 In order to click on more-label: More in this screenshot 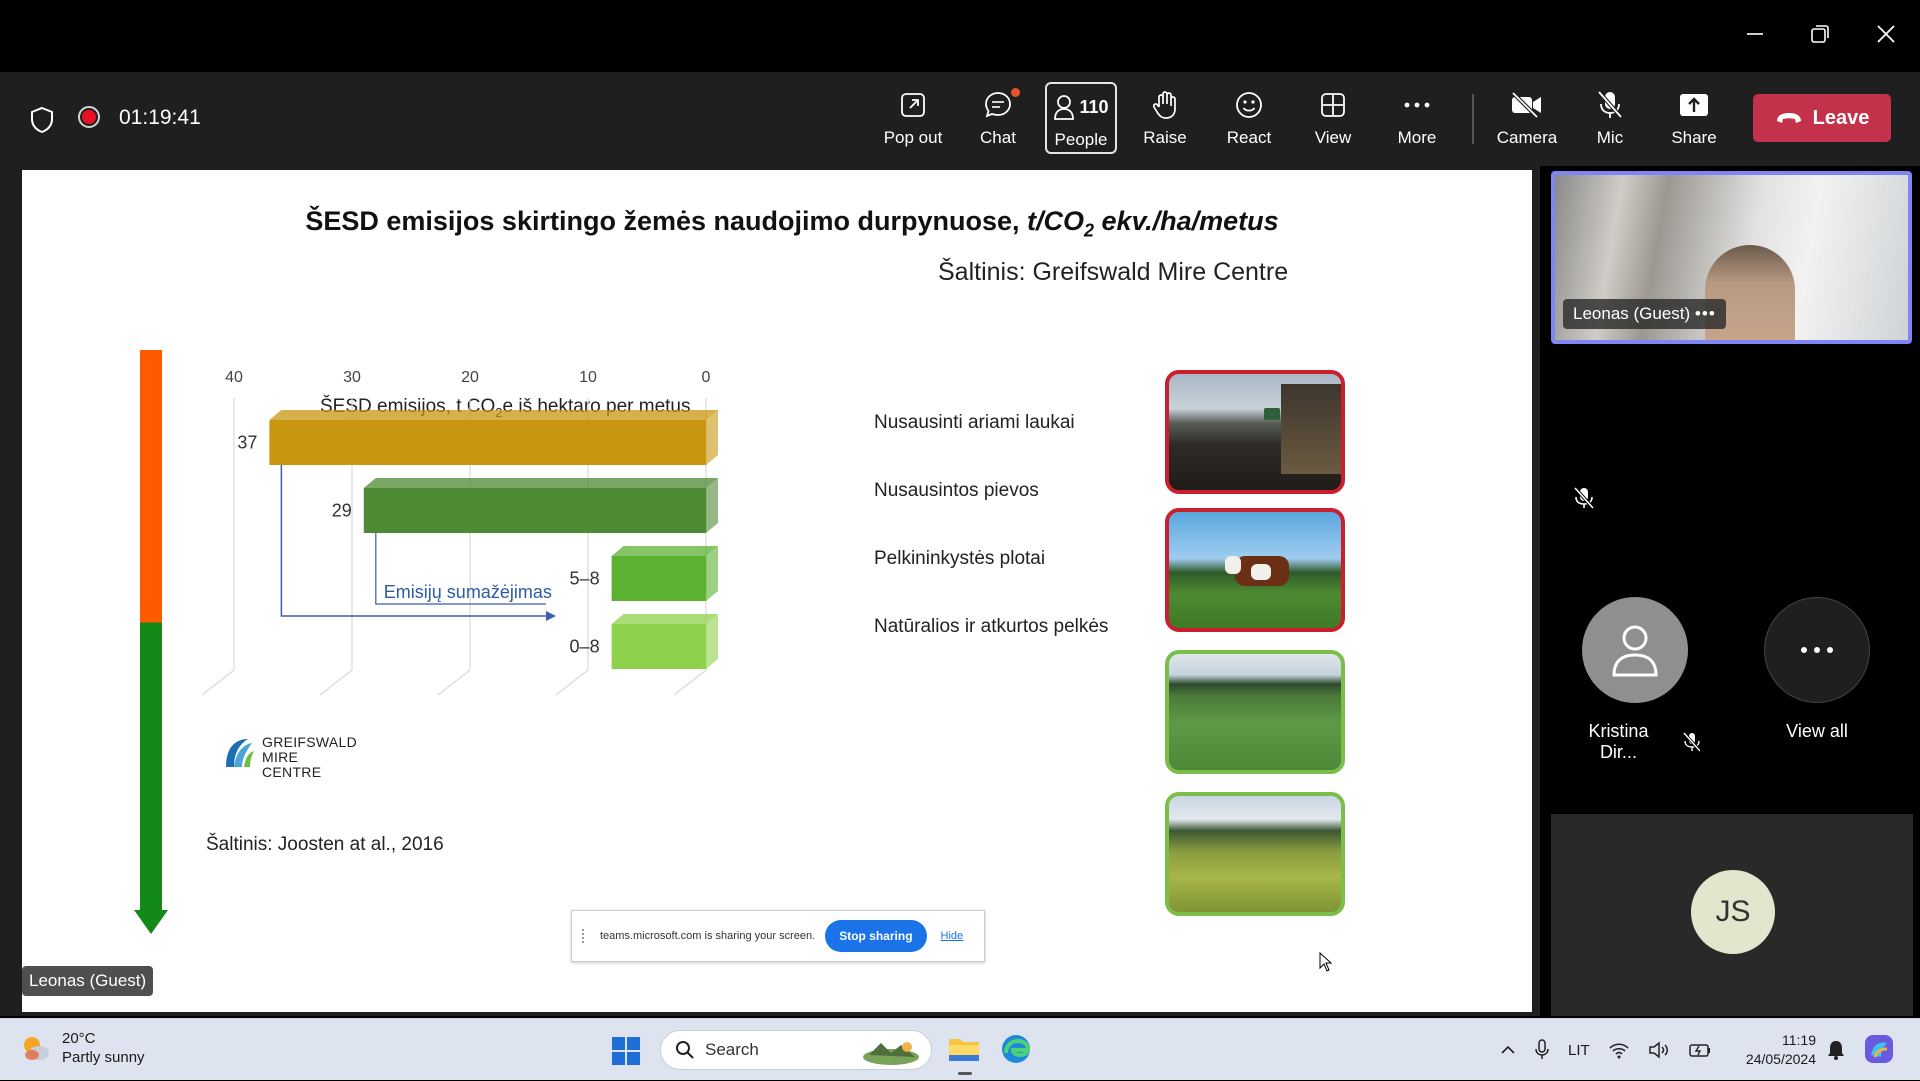, I will do `click(1417, 137)`.